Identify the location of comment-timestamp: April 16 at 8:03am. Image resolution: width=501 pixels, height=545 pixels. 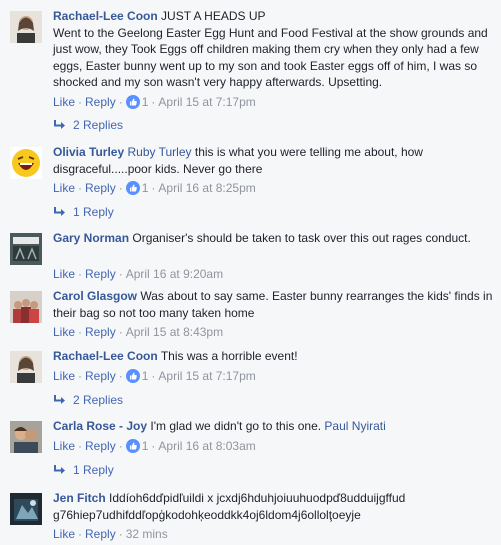
(206, 446).